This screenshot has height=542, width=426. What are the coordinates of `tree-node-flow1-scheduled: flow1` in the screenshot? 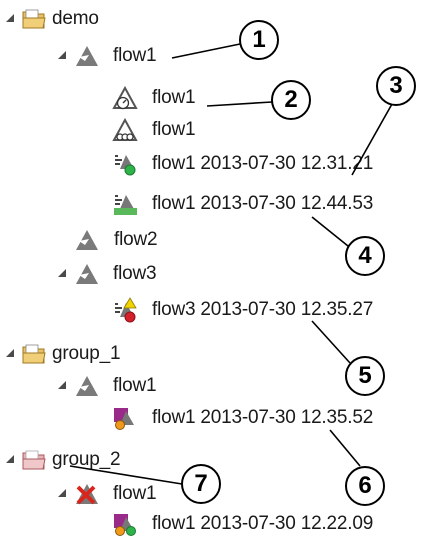 It's located at (187, 98).